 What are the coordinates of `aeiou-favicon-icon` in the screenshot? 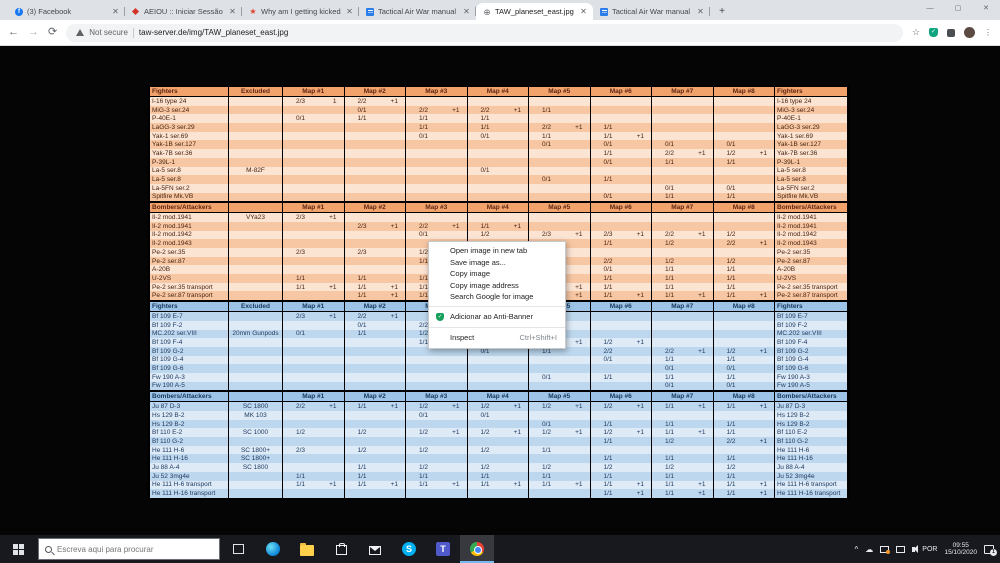 It's located at (136, 12).